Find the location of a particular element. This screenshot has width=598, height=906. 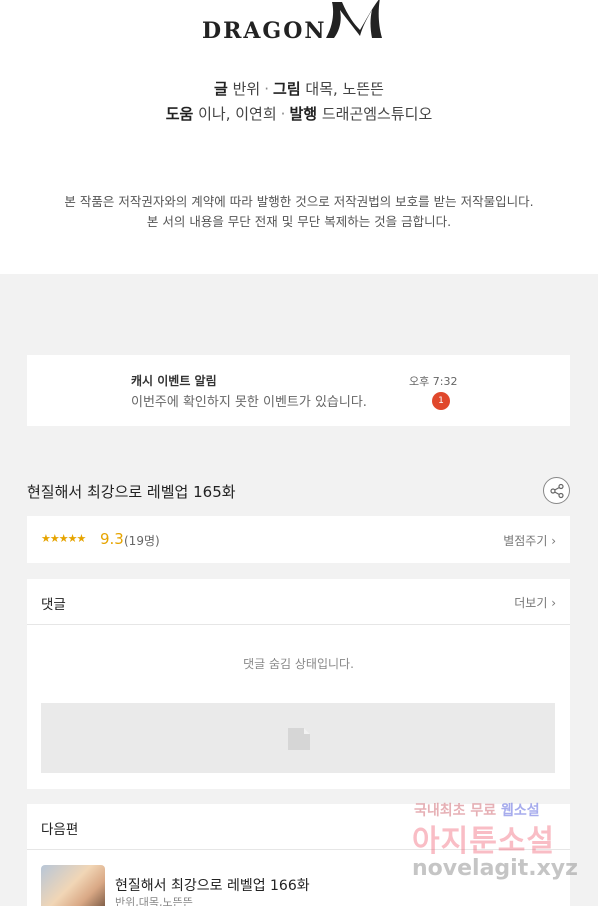

rating-score: 9.3 is located at coordinates (112, 539).